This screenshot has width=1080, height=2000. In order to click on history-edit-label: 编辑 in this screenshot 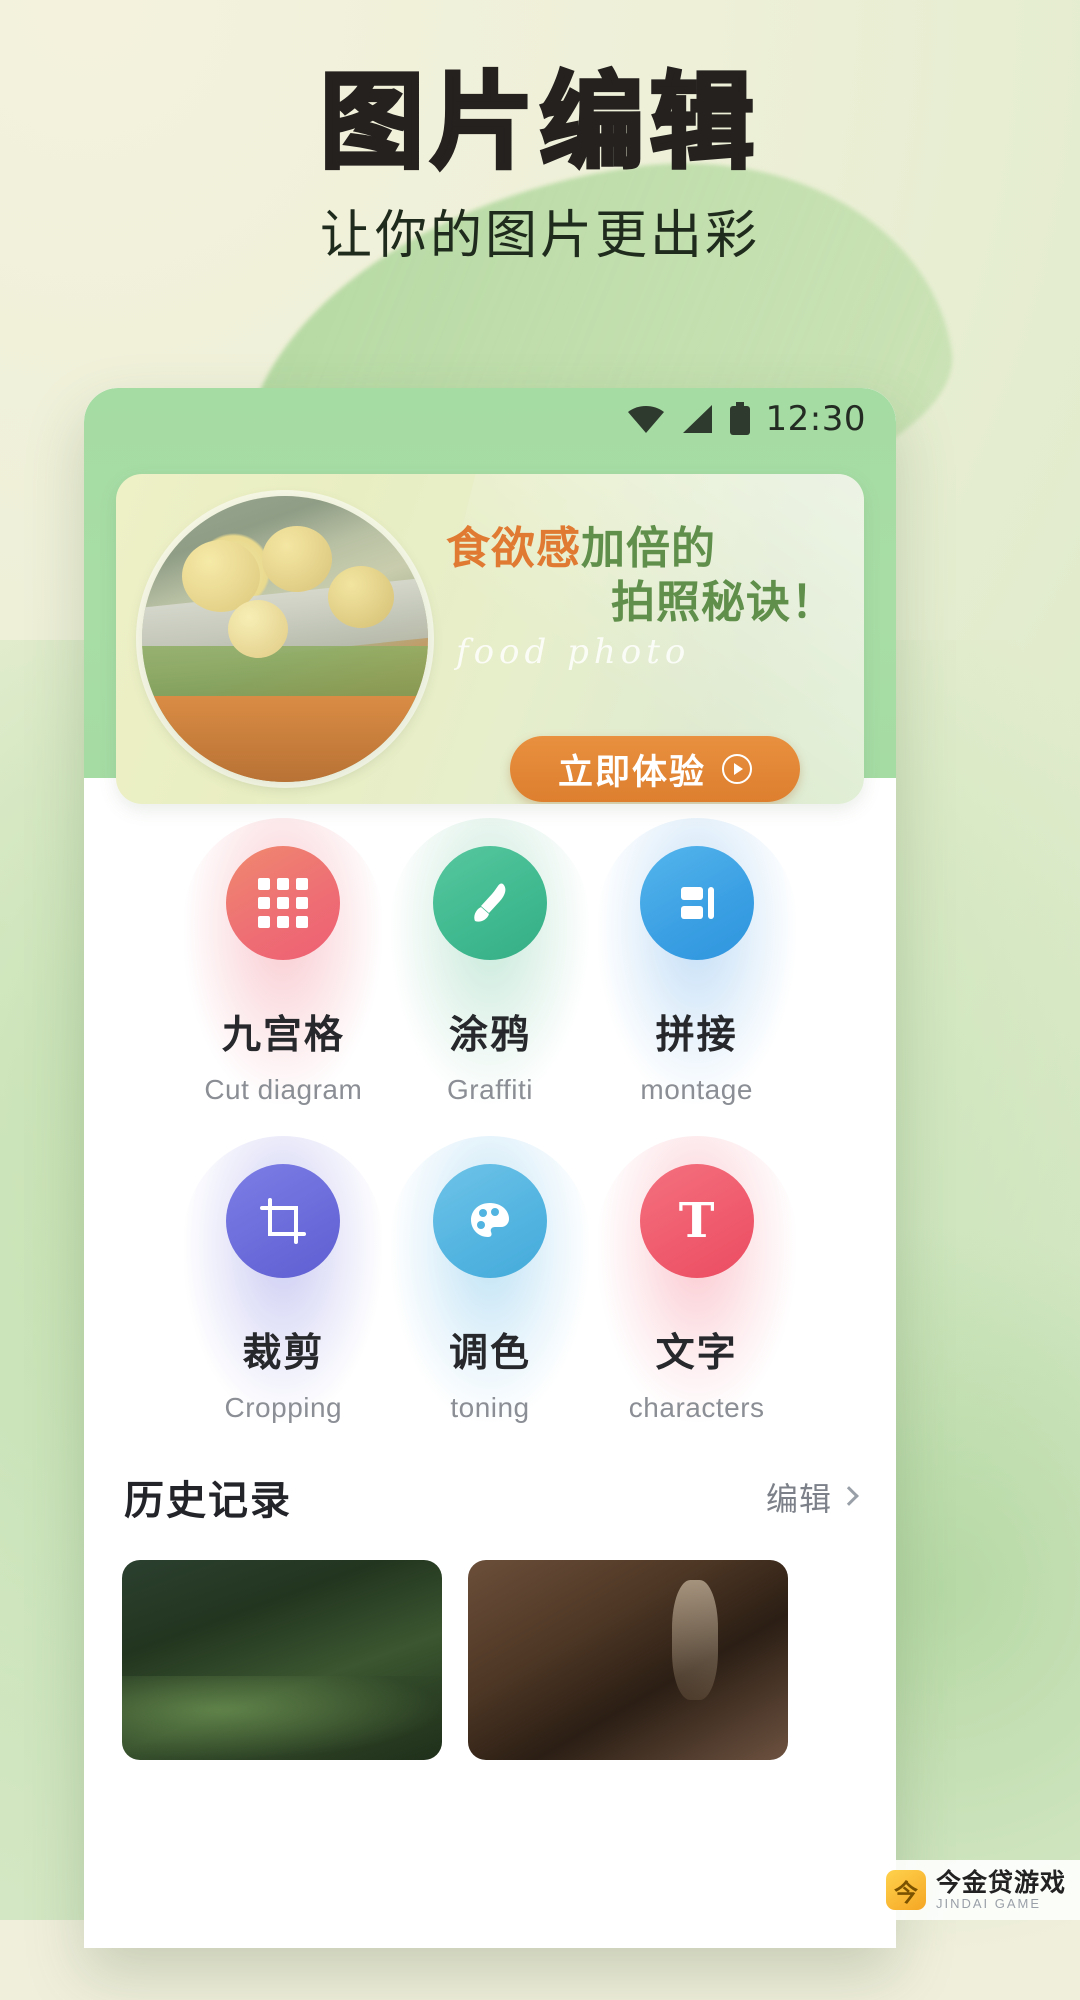, I will do `click(798, 1499)`.